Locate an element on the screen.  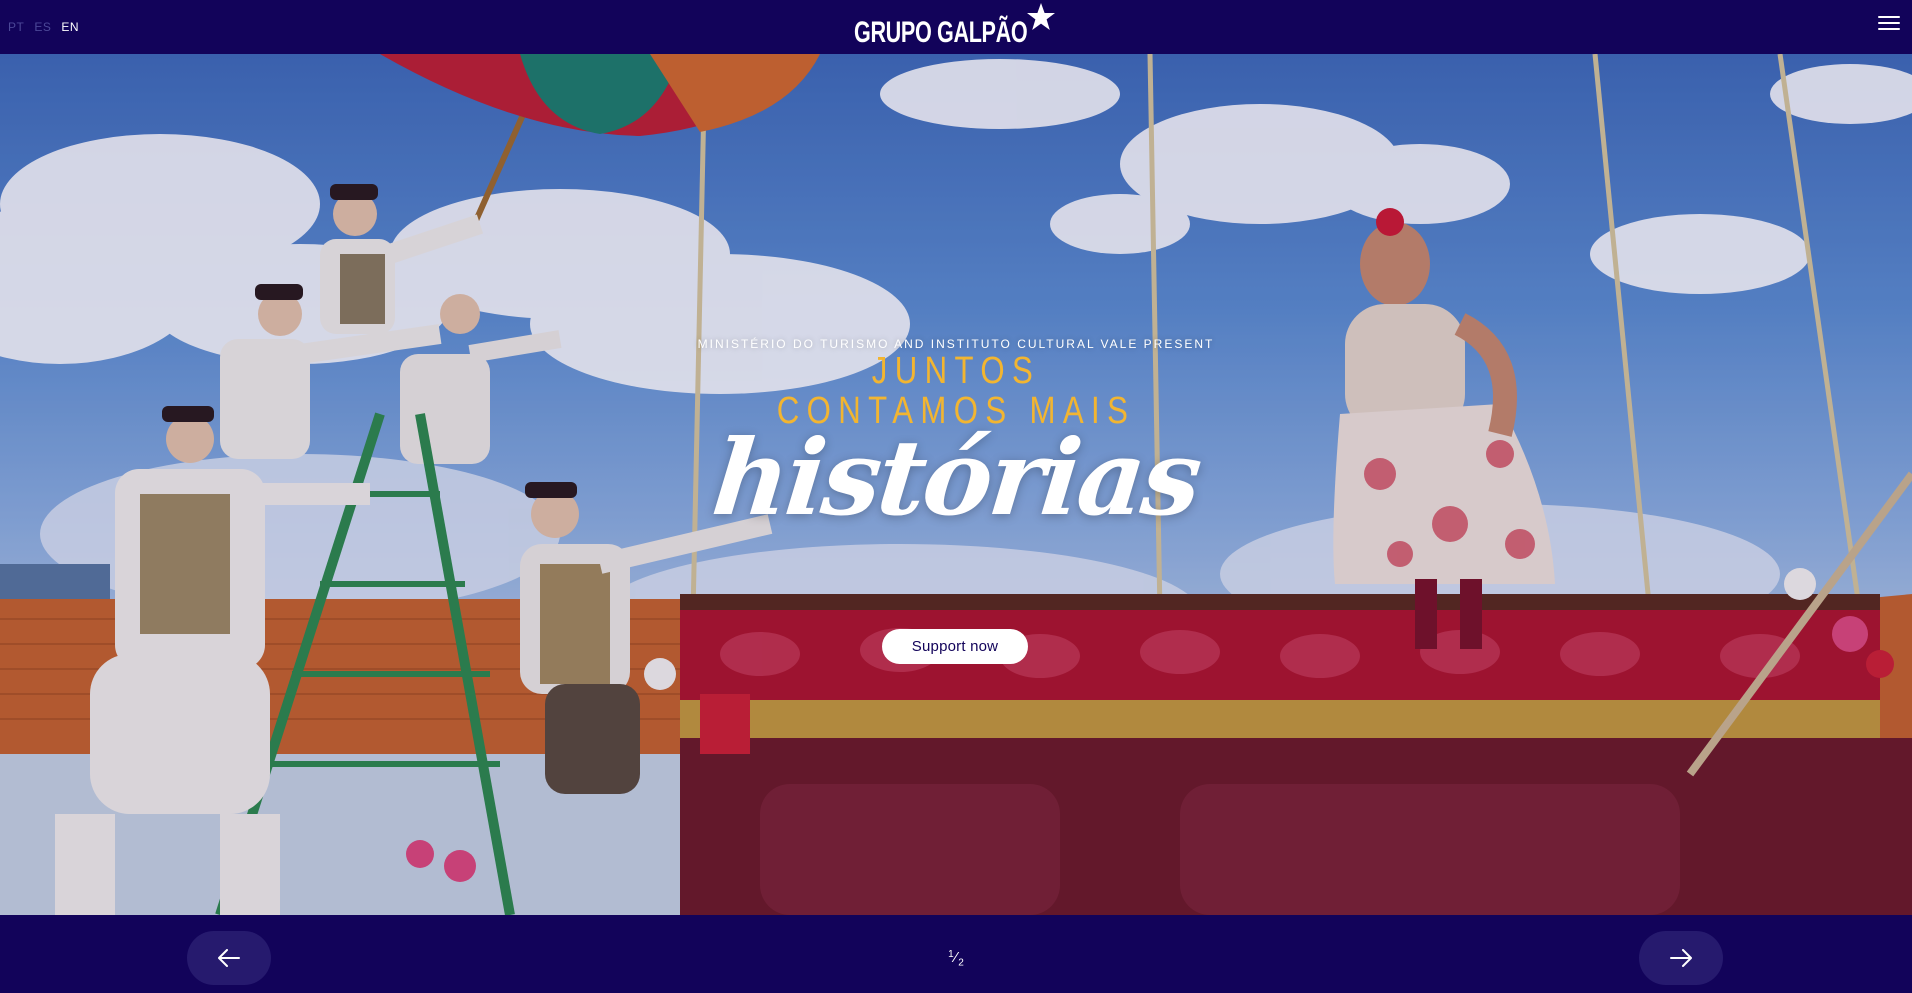
previous-slide-button is located at coordinates (229, 958).